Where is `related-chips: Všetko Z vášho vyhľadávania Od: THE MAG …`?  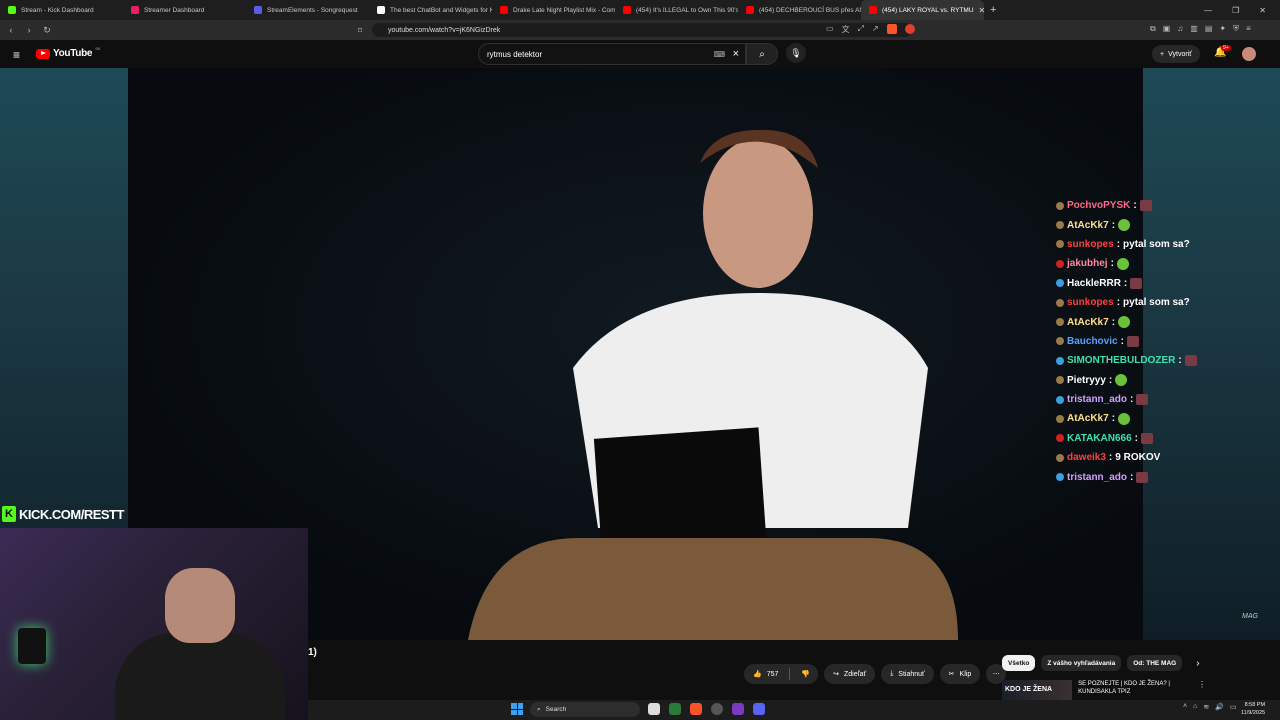 related-chips: Všetko Z vášho vyhľadávania Od: THE MAG … is located at coordinates (1101, 663).